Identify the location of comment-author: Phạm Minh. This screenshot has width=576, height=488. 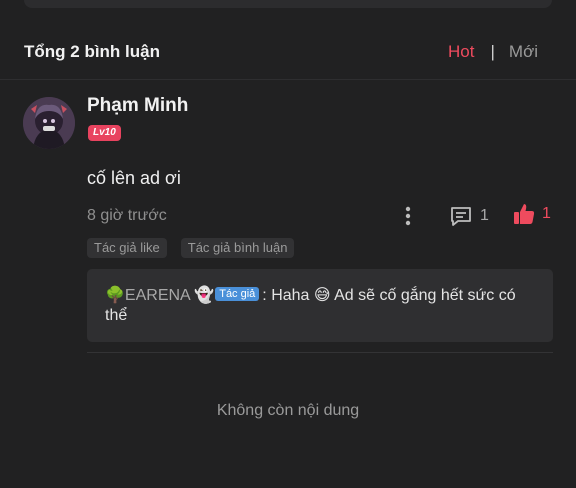
(137, 106).